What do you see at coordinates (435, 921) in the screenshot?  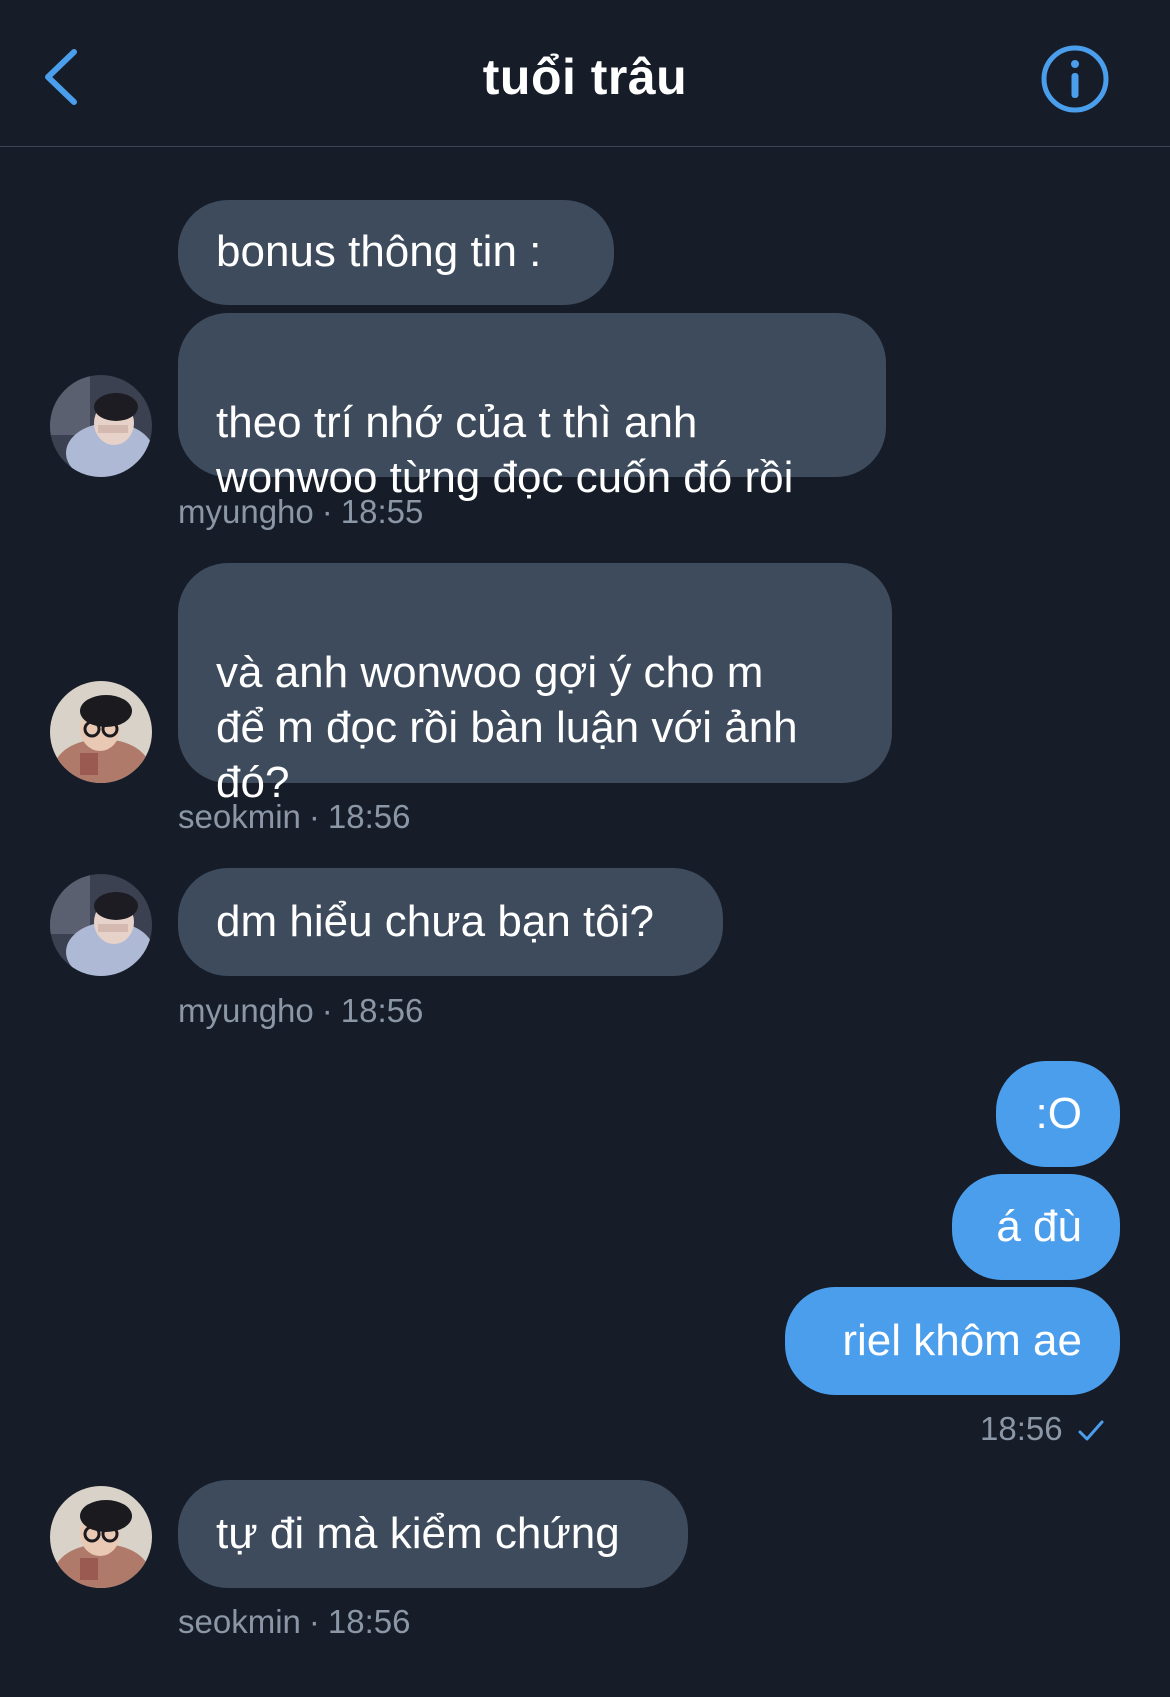 I see `message-text: dm hiểu chưa bạn tôi?` at bounding box center [435, 921].